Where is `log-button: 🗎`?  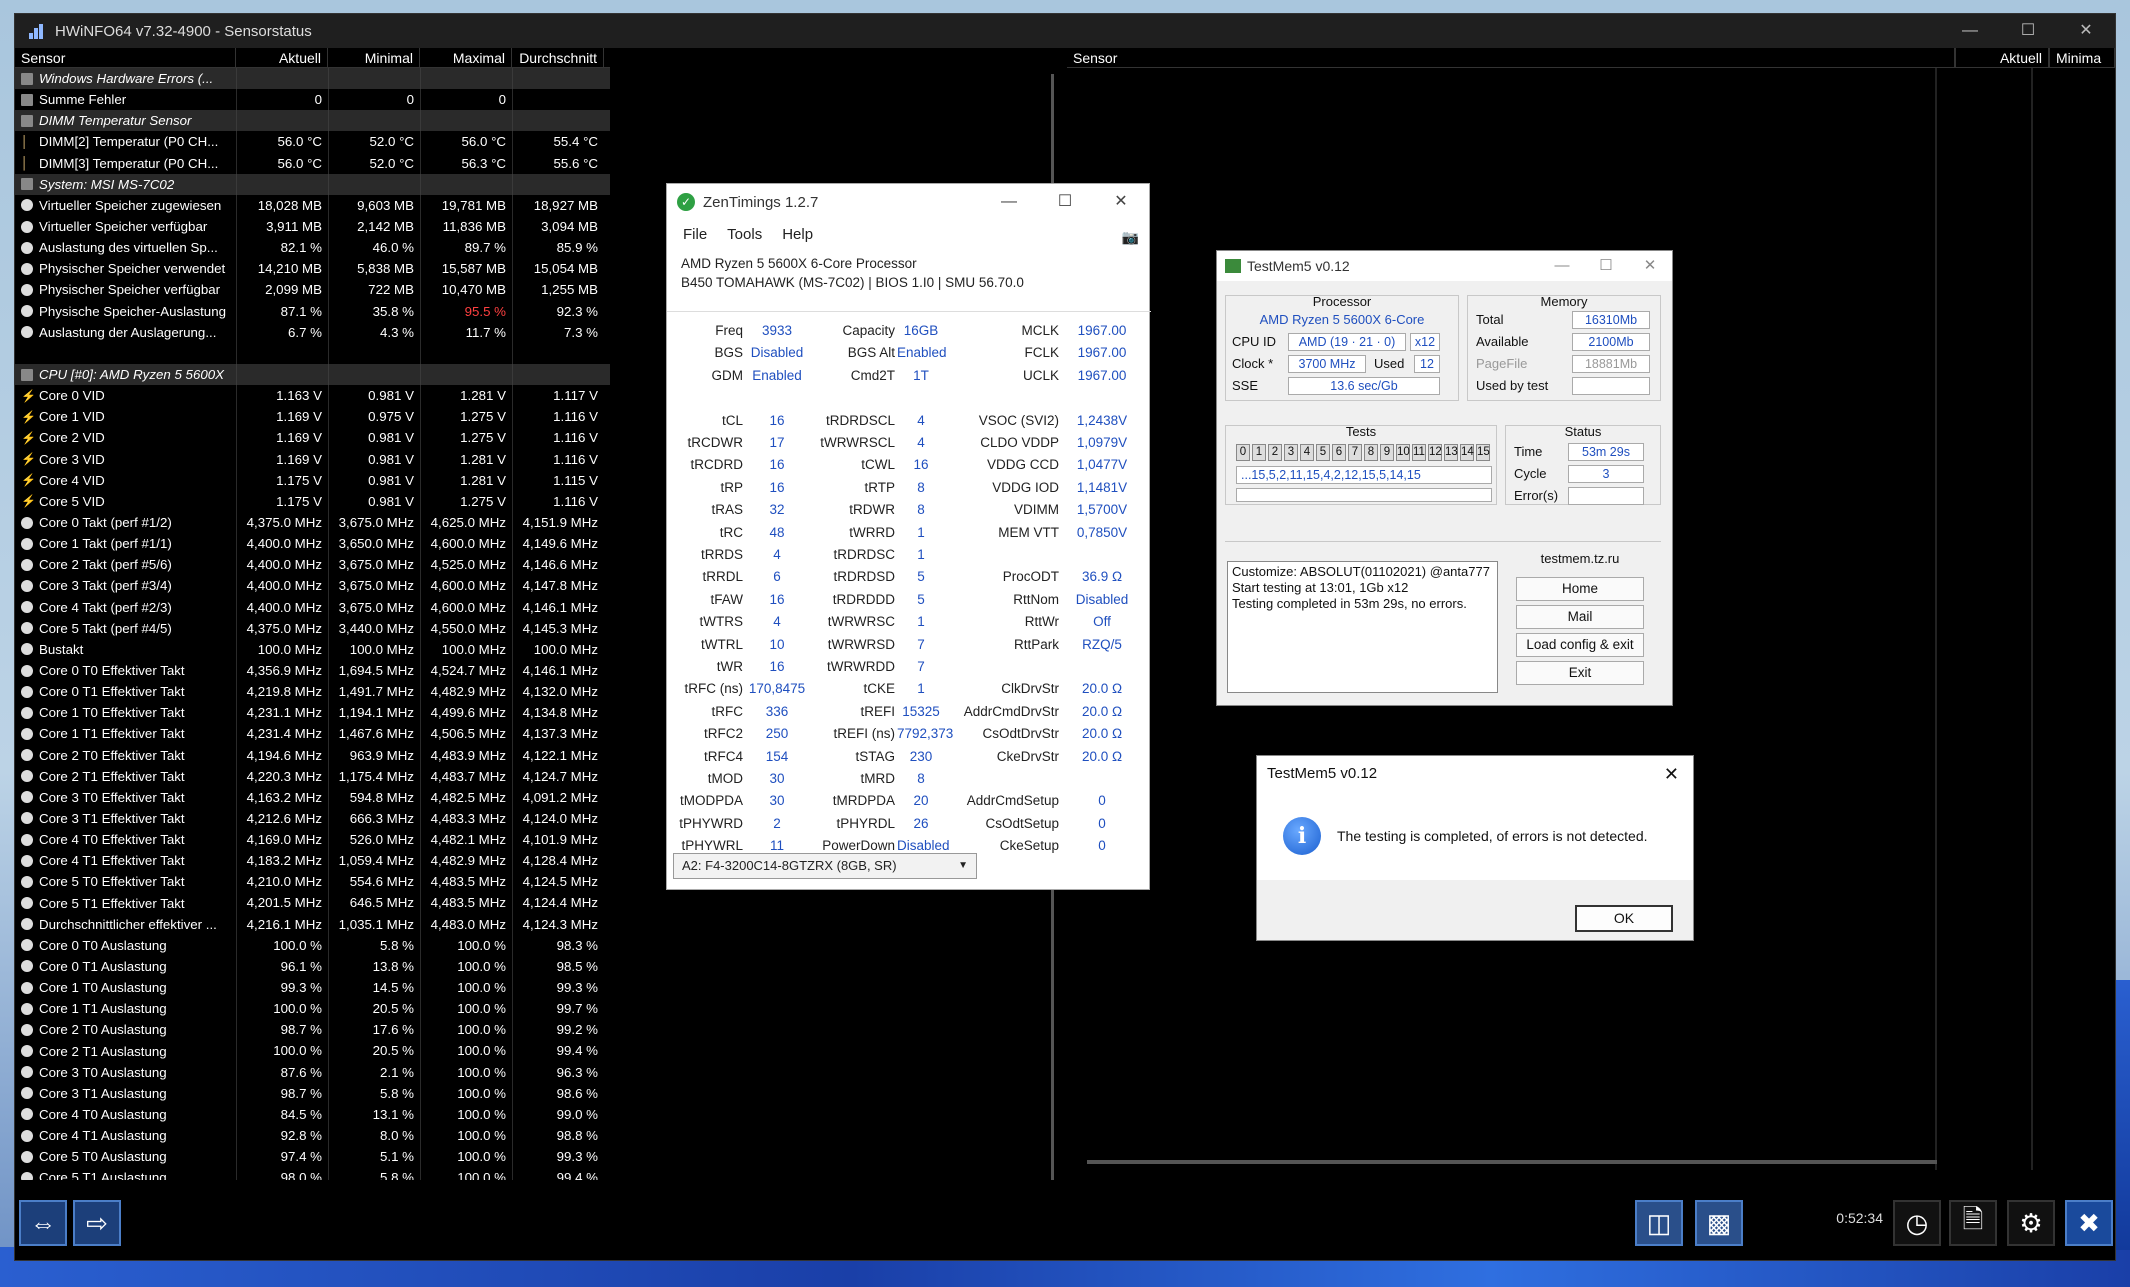 log-button: 🗎 is located at coordinates (1973, 1223).